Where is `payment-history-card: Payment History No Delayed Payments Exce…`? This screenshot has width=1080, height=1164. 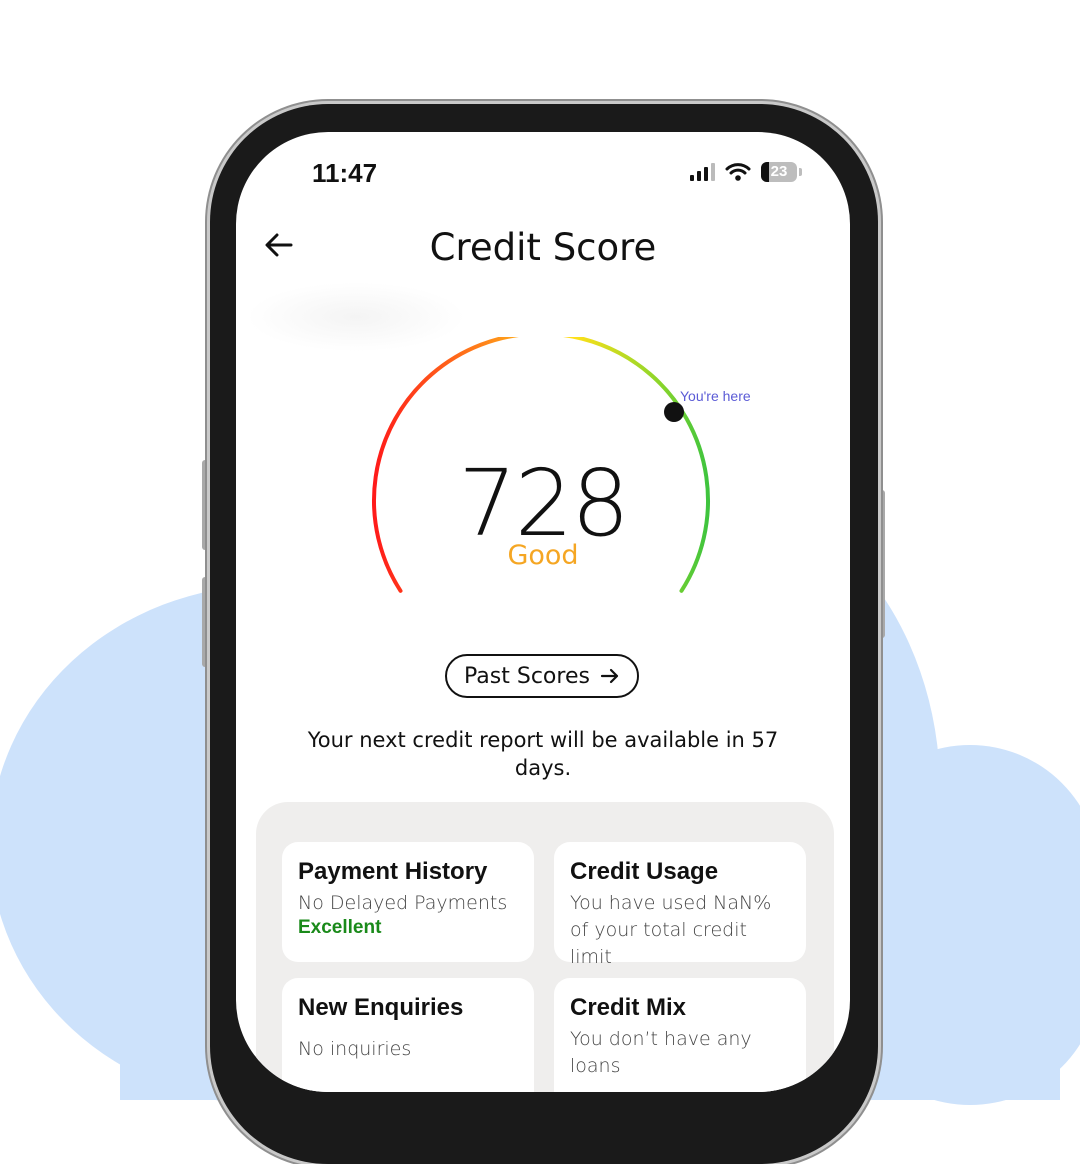
payment-history-card: Payment History No Delayed Payments Exce… is located at coordinates (408, 902).